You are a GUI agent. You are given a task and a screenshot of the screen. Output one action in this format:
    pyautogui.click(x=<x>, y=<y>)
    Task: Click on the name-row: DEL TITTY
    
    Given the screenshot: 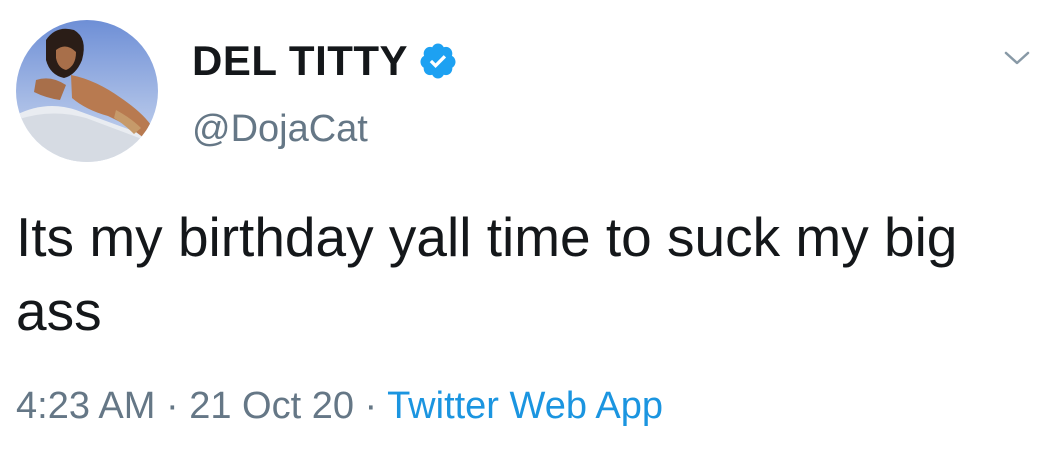 What is the action you would take?
    pyautogui.click(x=325, y=61)
    